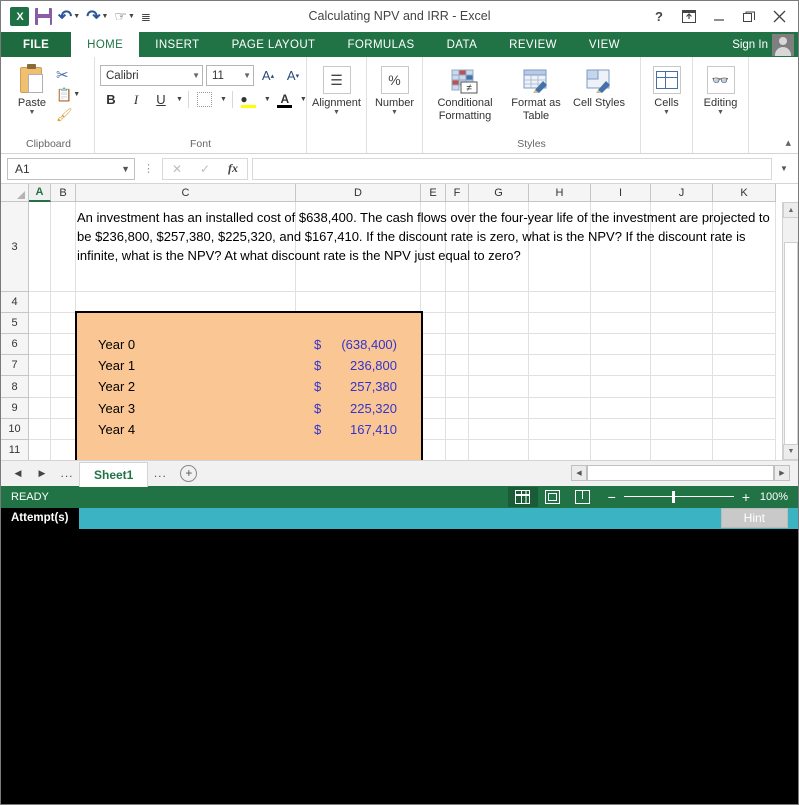 This screenshot has width=799, height=805. Describe the element at coordinates (69, 17) in the screenshot. I see `undo-icon: ↶ ▼` at that location.